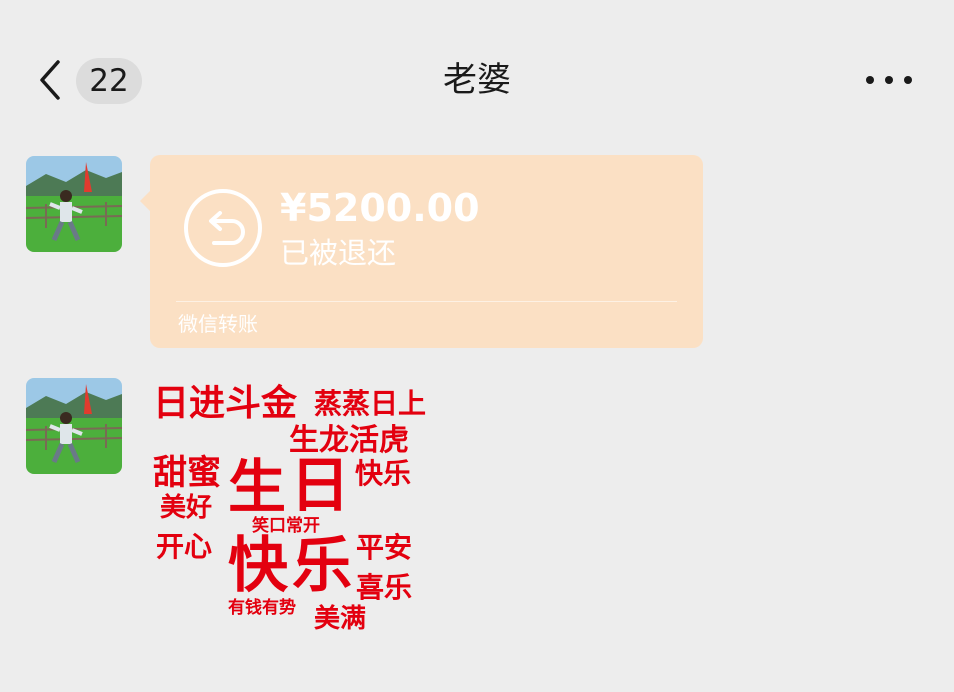 The width and height of the screenshot is (954, 692). I want to click on wordcloud-word: 美满, so click(340, 619).